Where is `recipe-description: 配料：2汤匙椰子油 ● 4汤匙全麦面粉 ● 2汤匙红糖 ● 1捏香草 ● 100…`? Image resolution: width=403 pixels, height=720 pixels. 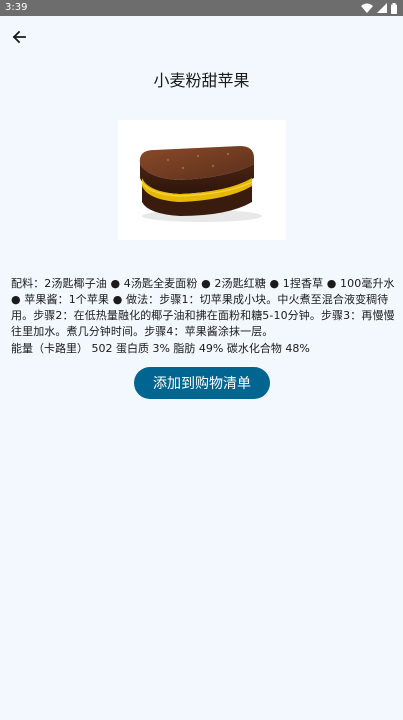 recipe-description: 配料：2汤匙椰子油 ● 4汤匙全麦面粉 ● 2汤匙红糖 ● 1捏香草 ● 100… is located at coordinates (203, 307).